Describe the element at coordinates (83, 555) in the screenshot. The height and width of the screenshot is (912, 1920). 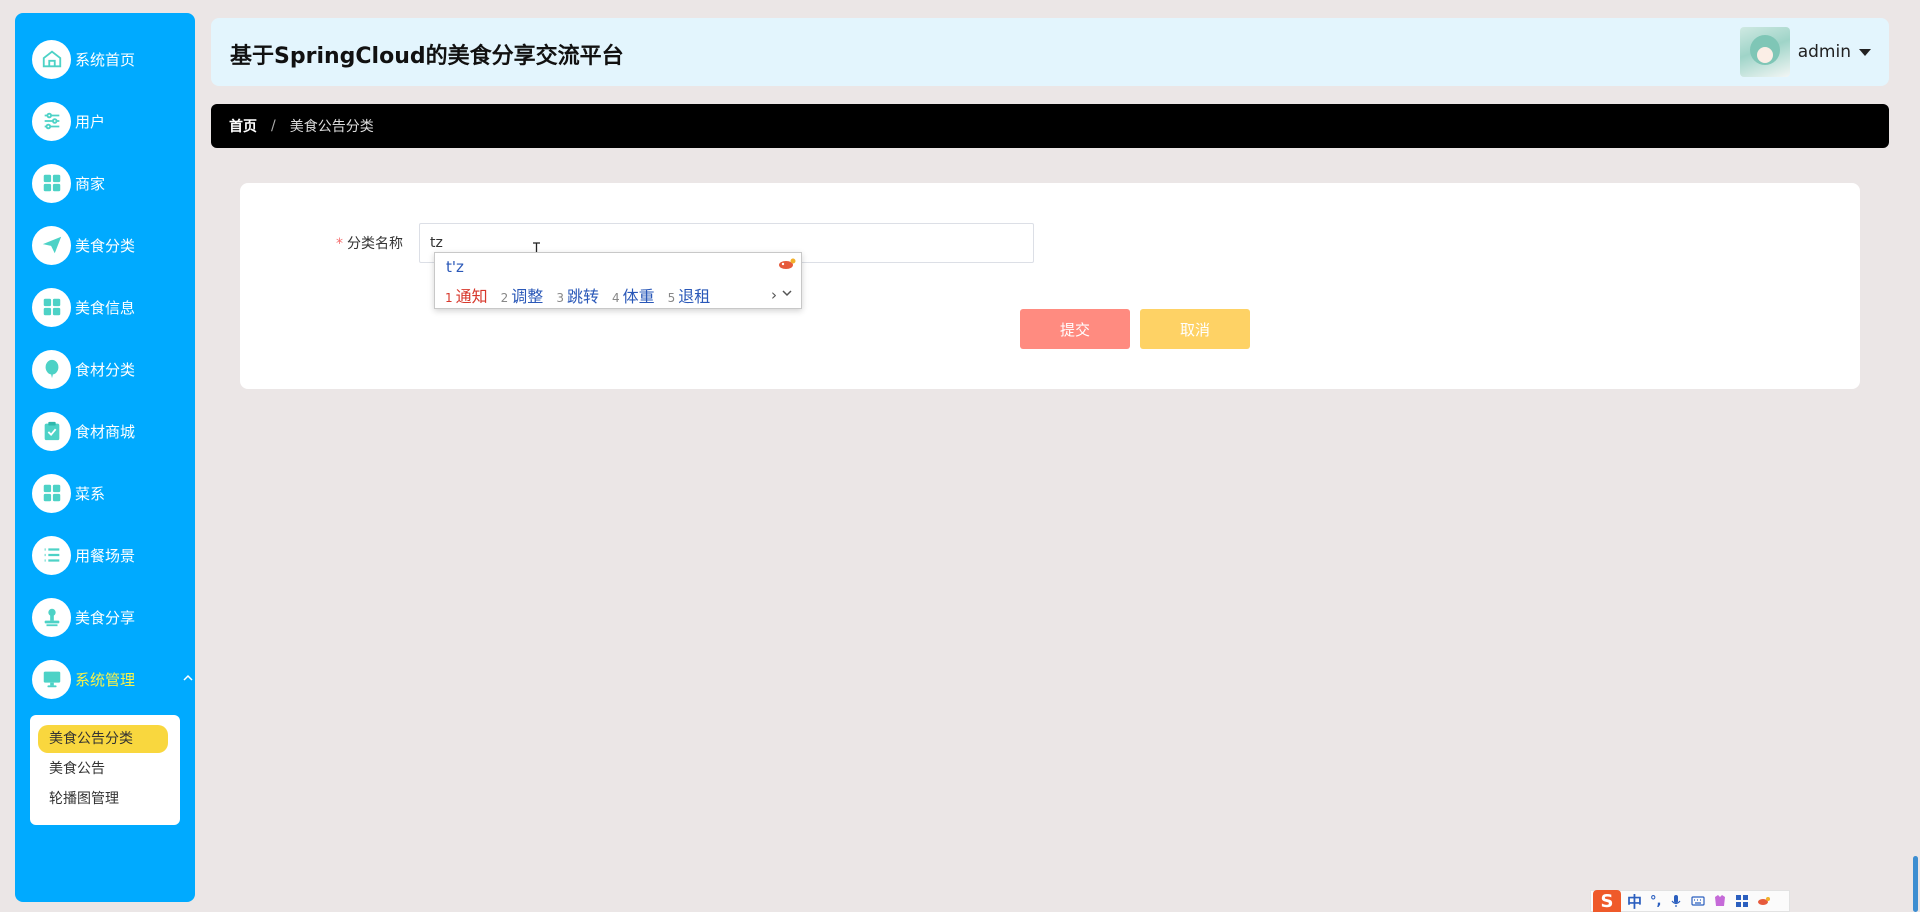
I see `sidebar-item-dining-scene: 用餐场景` at that location.